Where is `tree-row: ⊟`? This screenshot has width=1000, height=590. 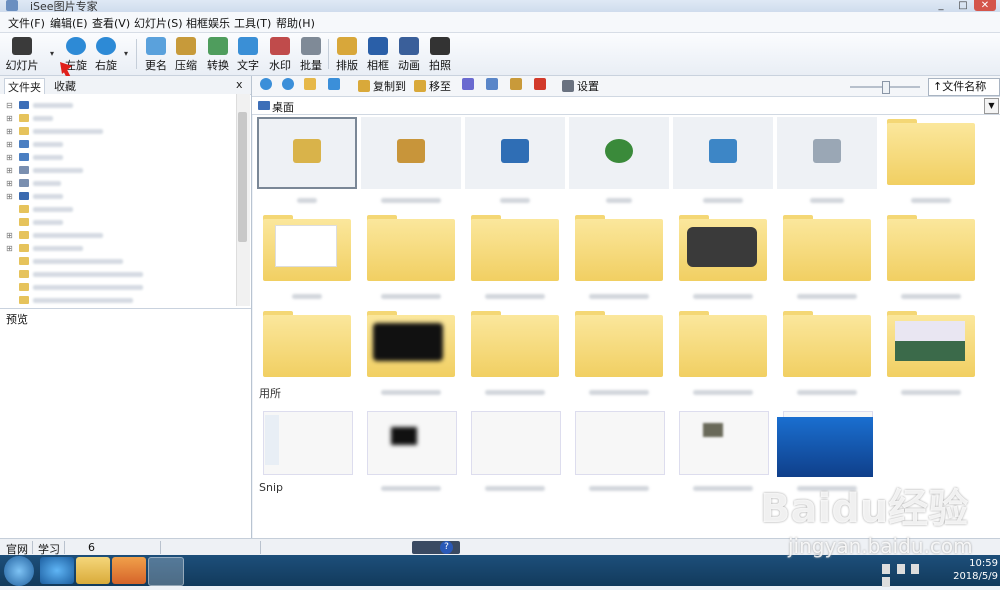 tree-row: ⊟ is located at coordinates (106, 104).